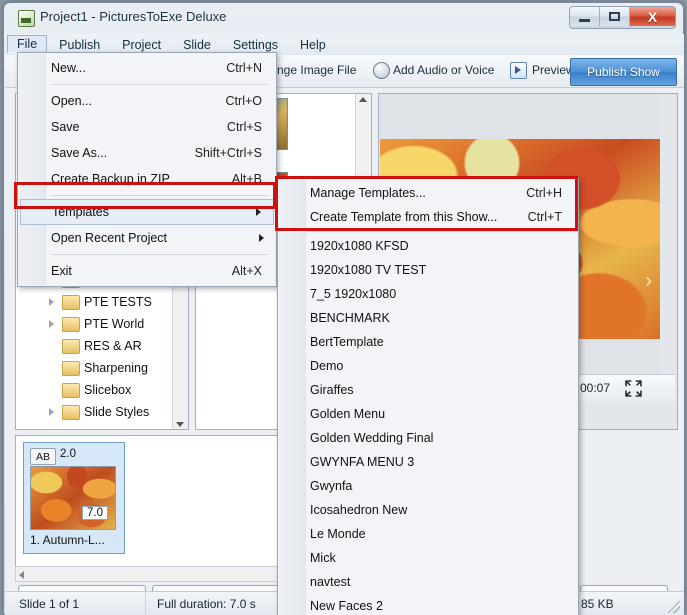 The image size is (687, 615). I want to click on maximize-icon, so click(614, 16).